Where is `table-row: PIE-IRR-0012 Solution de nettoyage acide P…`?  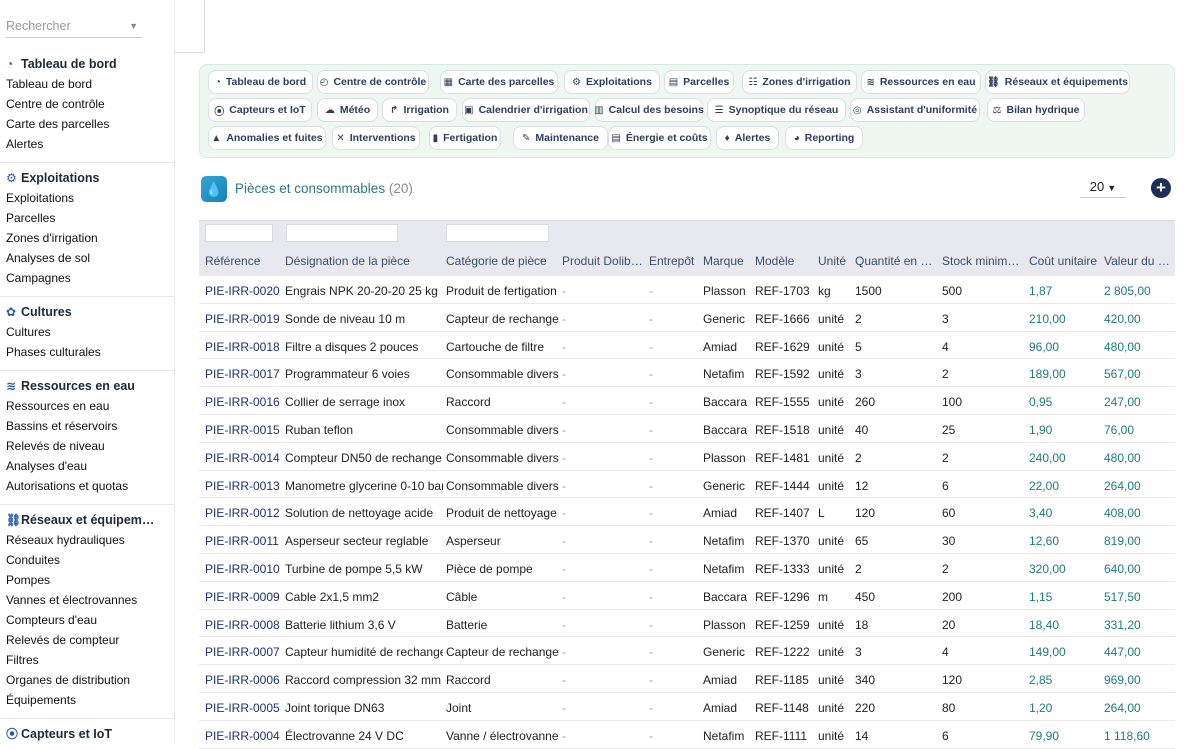 table-row: PIE-IRR-0012 Solution de nettoyage acide P… is located at coordinates (687, 512).